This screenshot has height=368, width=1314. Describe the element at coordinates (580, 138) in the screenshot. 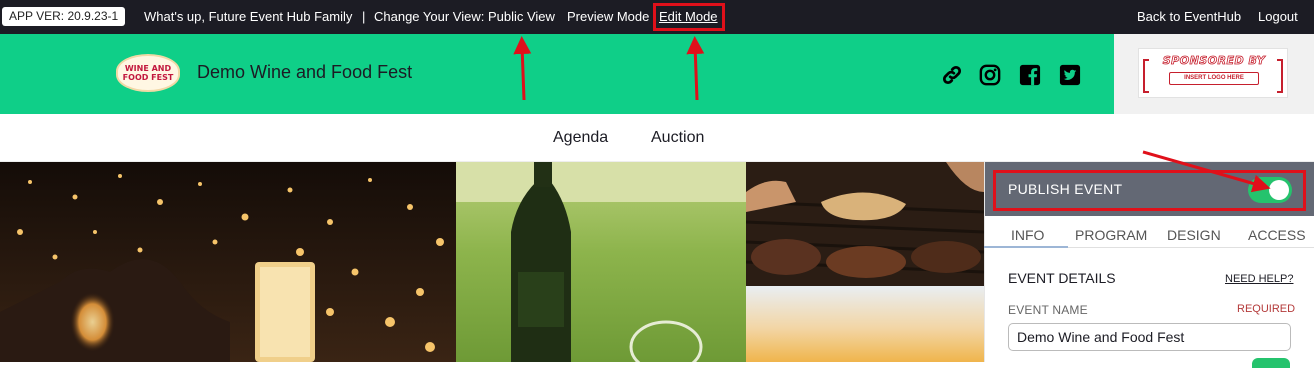

I see `nav-agenda: Agenda` at that location.